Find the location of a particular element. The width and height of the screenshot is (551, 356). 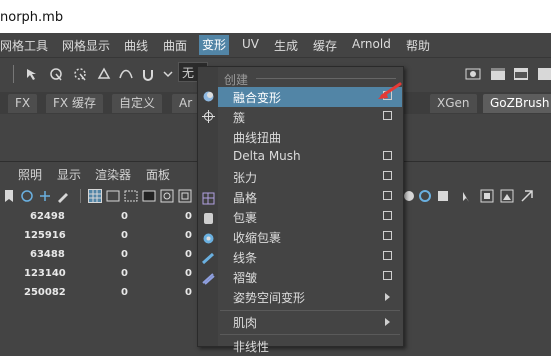

data-value: 63488 is located at coordinates (47, 254).